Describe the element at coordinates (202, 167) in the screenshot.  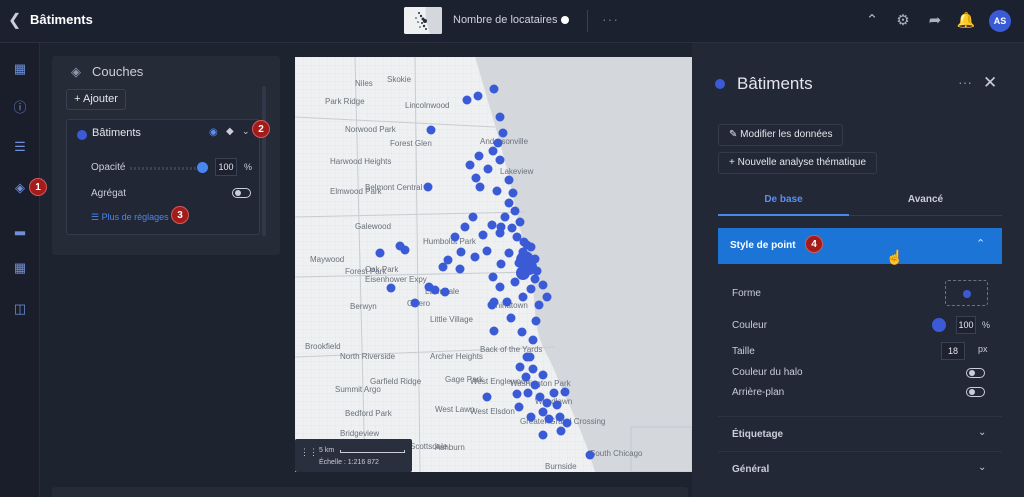
I see `opacity-slider-thumb` at that location.